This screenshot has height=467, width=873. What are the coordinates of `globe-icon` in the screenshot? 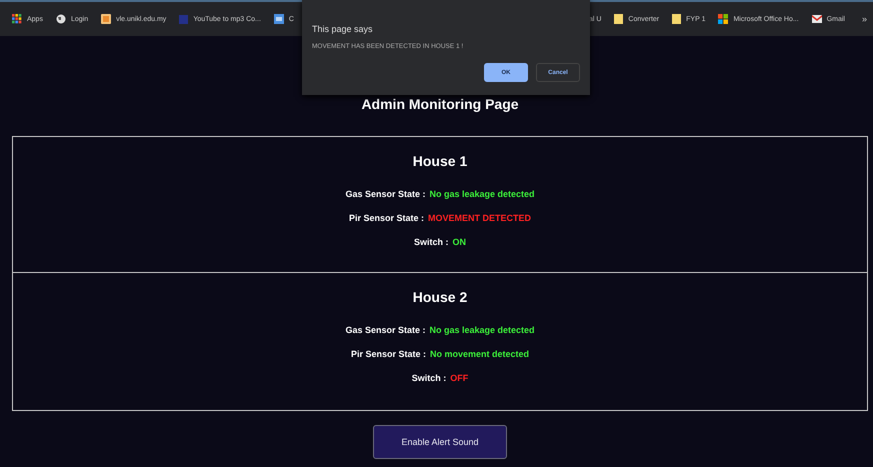 It's located at (61, 19).